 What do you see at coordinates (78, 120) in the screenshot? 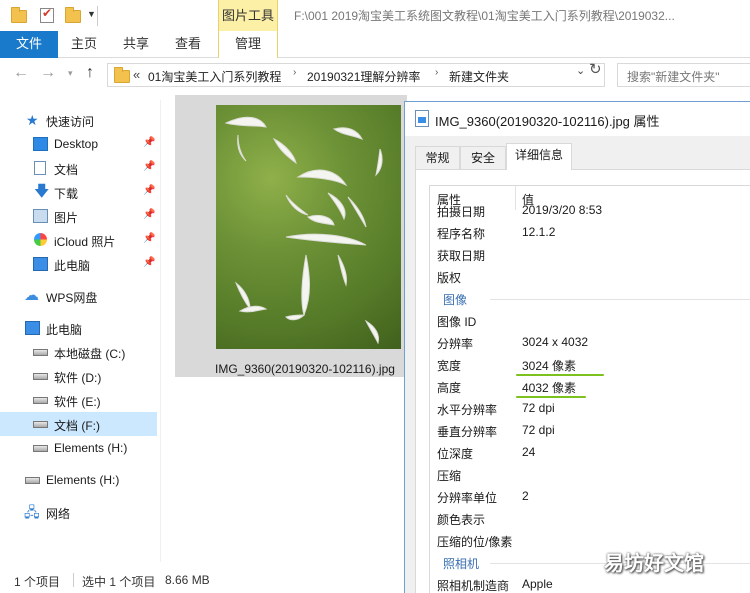
I see `nav-quick-access: ★ 快速访问` at bounding box center [78, 120].